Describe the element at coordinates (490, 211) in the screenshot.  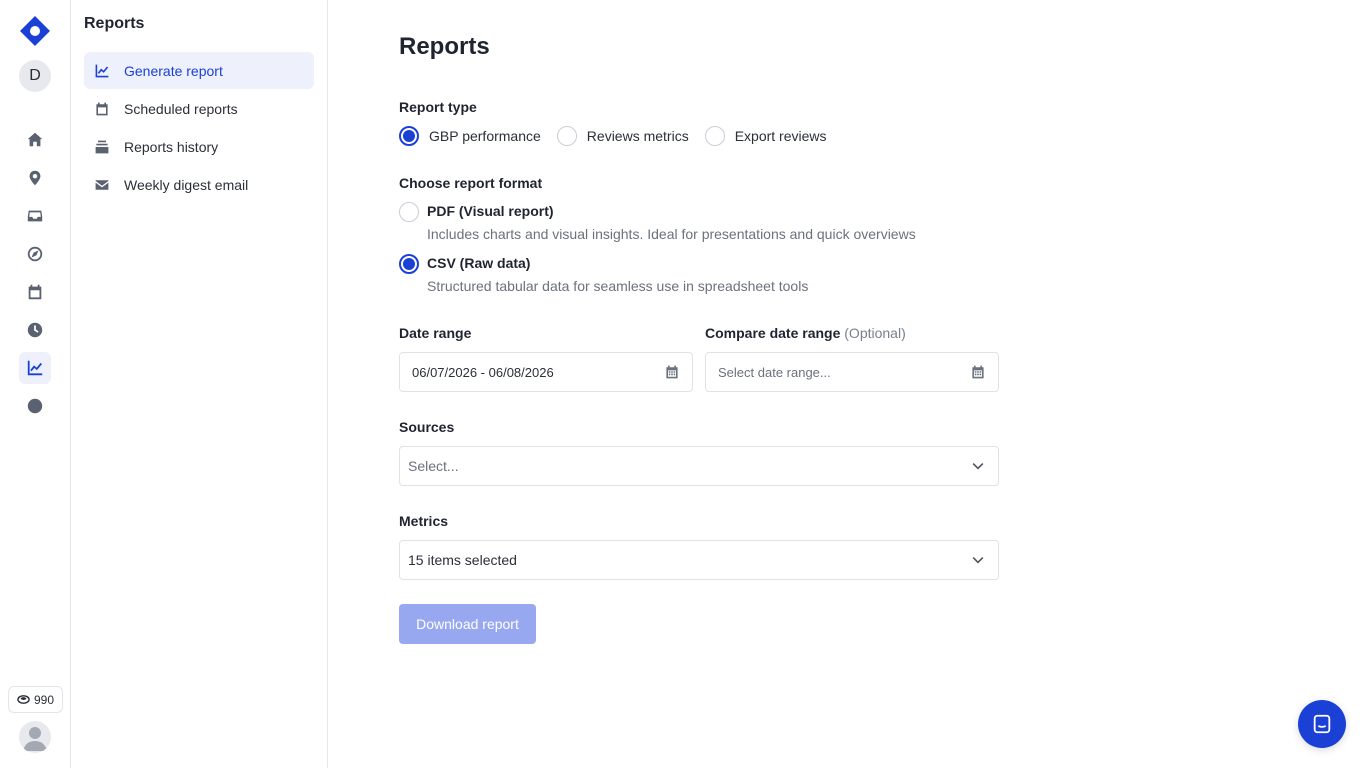
I see `format-title: PDF (Visual report)` at that location.